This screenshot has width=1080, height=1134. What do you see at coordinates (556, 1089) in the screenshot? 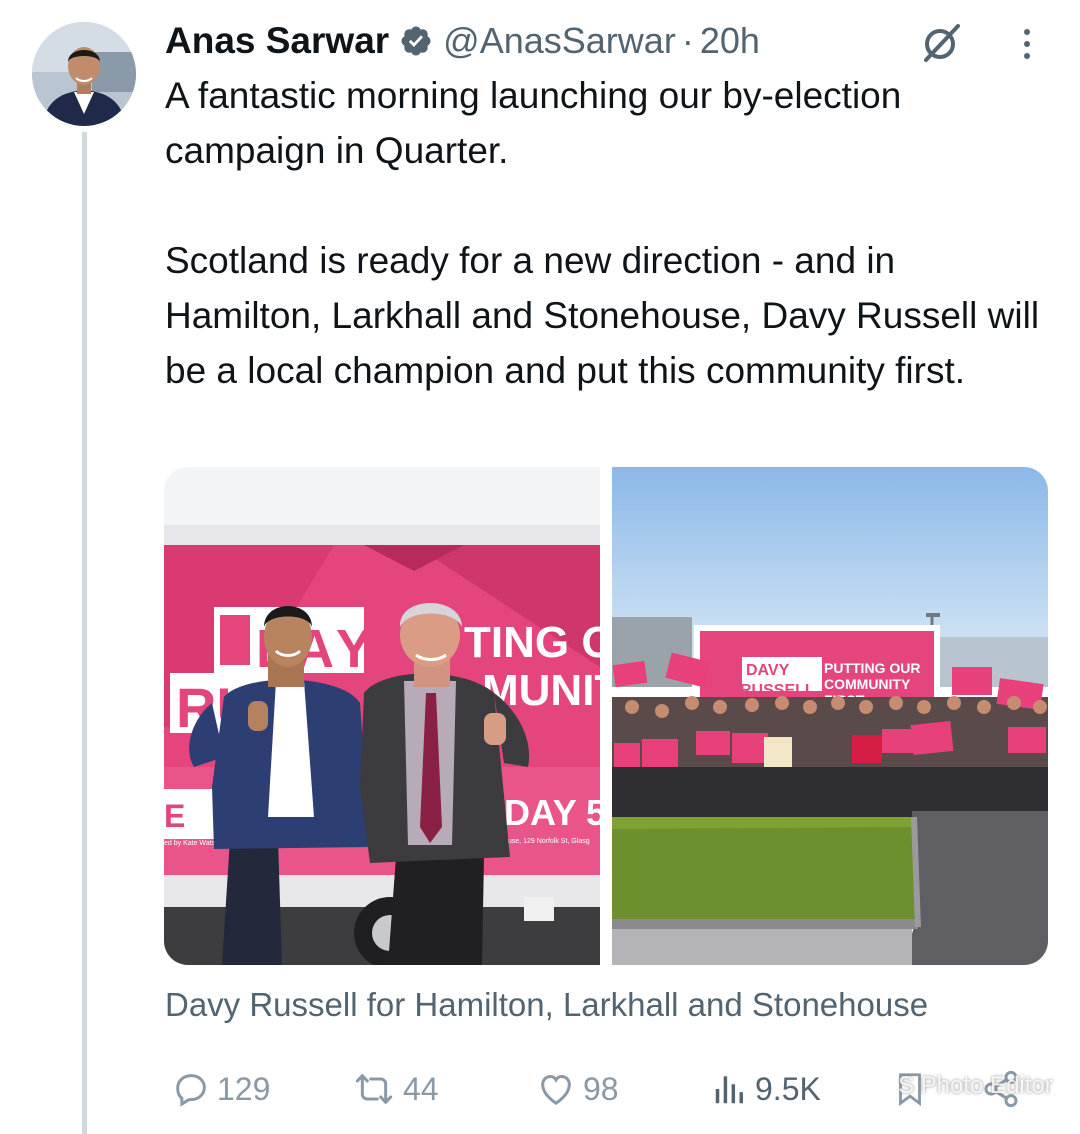
I see `like-heart-icon` at bounding box center [556, 1089].